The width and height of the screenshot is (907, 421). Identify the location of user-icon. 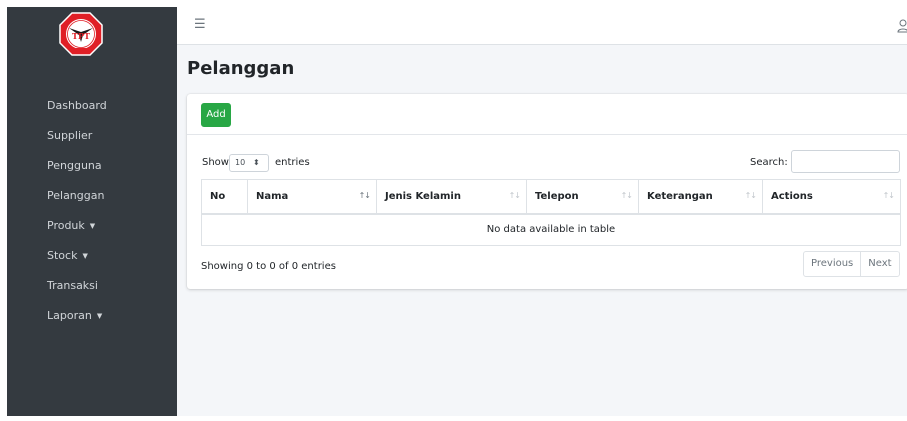
(902, 26).